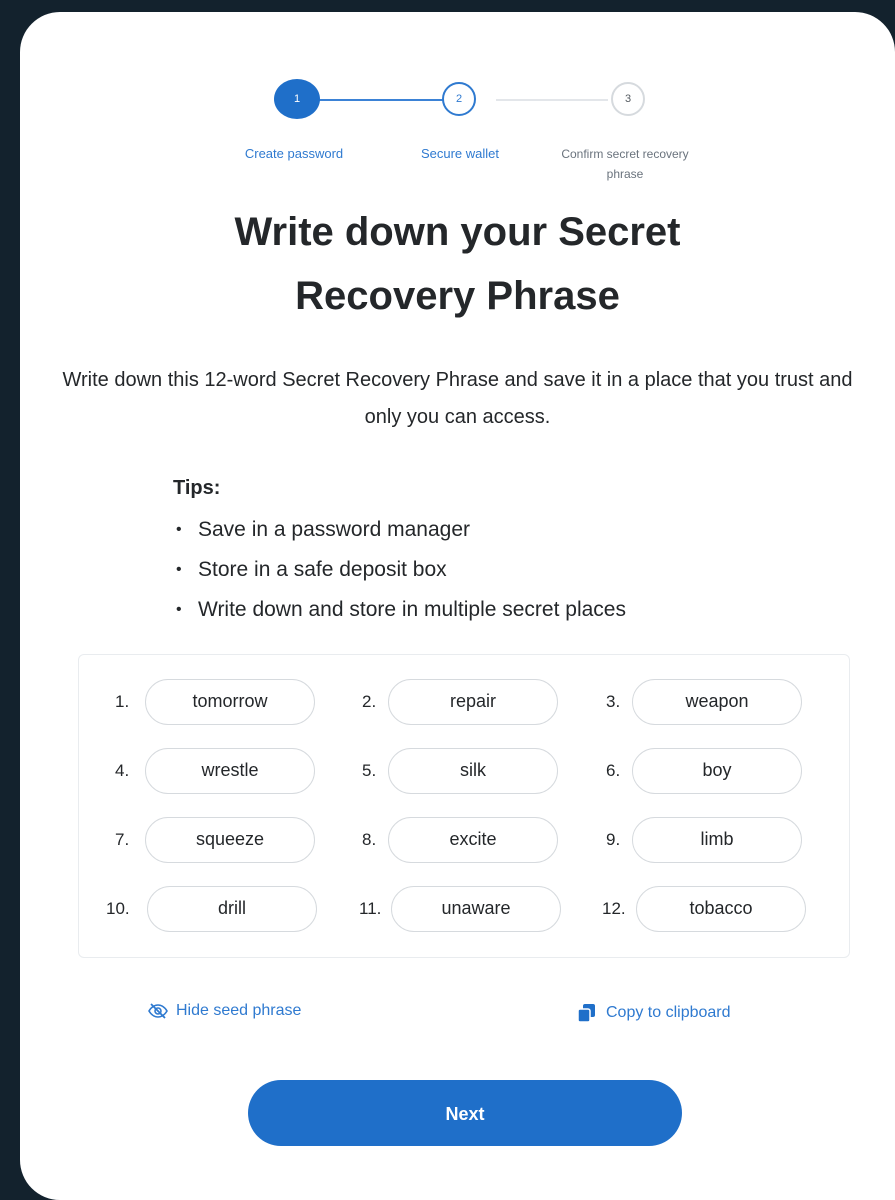 The width and height of the screenshot is (895, 1200). What do you see at coordinates (232, 909) in the screenshot?
I see `seed-word-chip: drill` at bounding box center [232, 909].